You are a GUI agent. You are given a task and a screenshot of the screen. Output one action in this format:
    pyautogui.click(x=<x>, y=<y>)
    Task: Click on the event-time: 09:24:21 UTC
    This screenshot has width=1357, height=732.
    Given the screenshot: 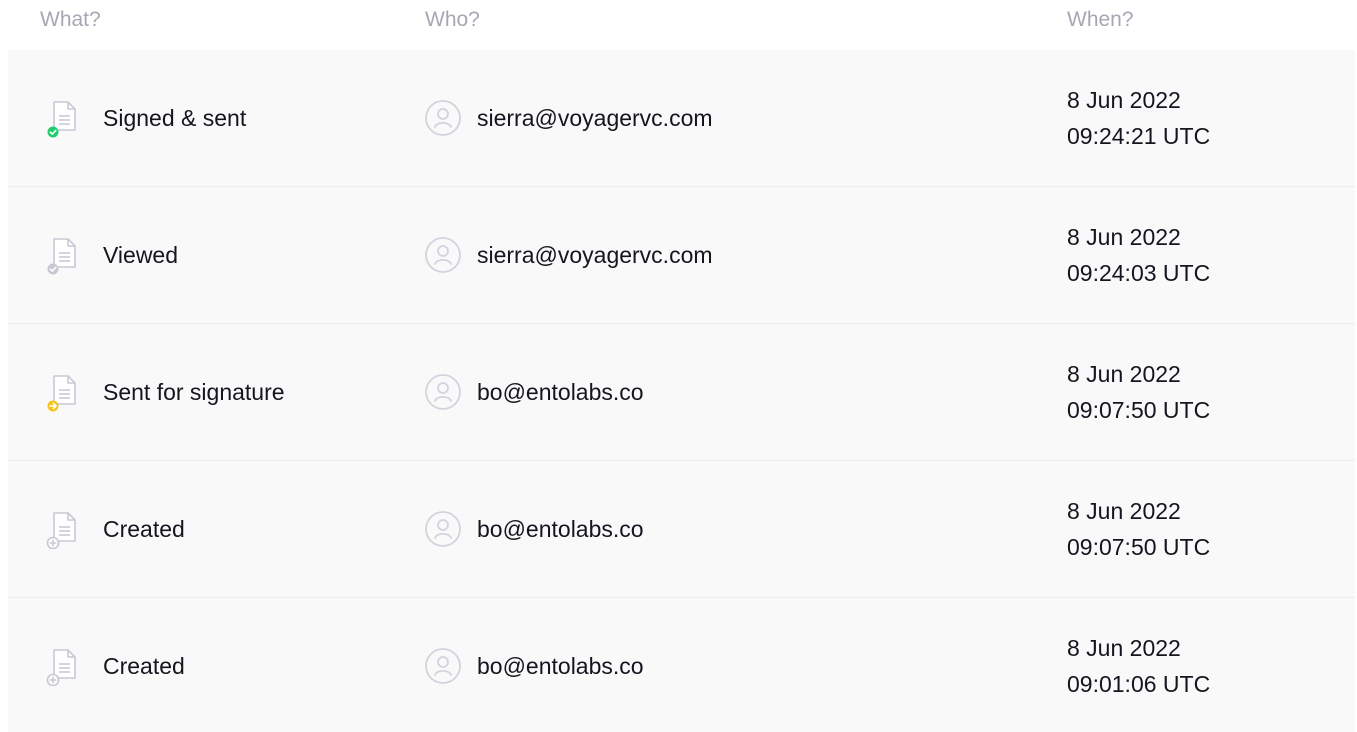 What is the action you would take?
    pyautogui.click(x=1139, y=136)
    